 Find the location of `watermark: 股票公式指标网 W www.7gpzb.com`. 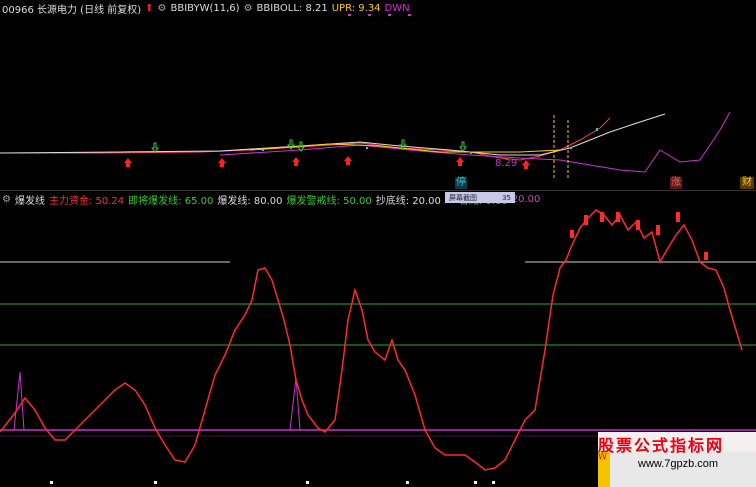

watermark: 股票公式指标网 W www.7gpzb.com is located at coordinates (677, 459).